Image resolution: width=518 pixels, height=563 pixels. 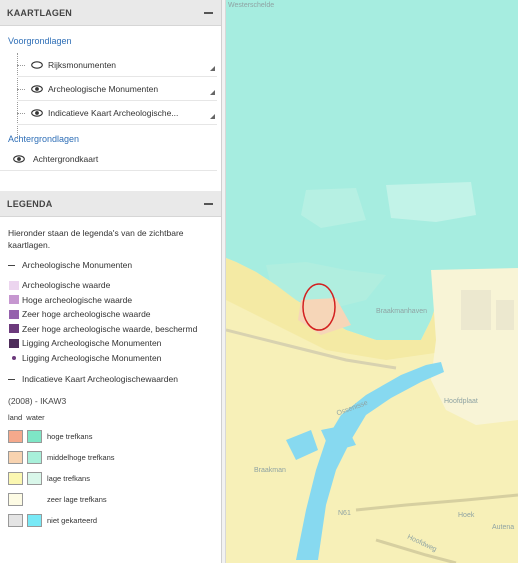 I want to click on legend-point-icon, so click(x=14, y=357).